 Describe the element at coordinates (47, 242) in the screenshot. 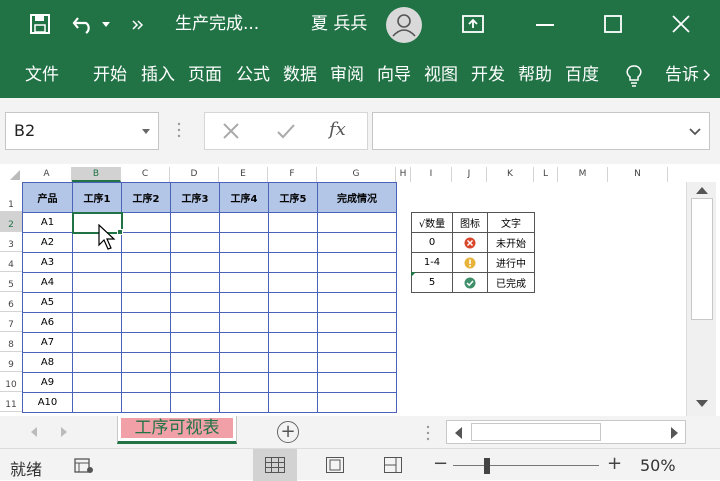

I see `product-cell: A2` at that location.